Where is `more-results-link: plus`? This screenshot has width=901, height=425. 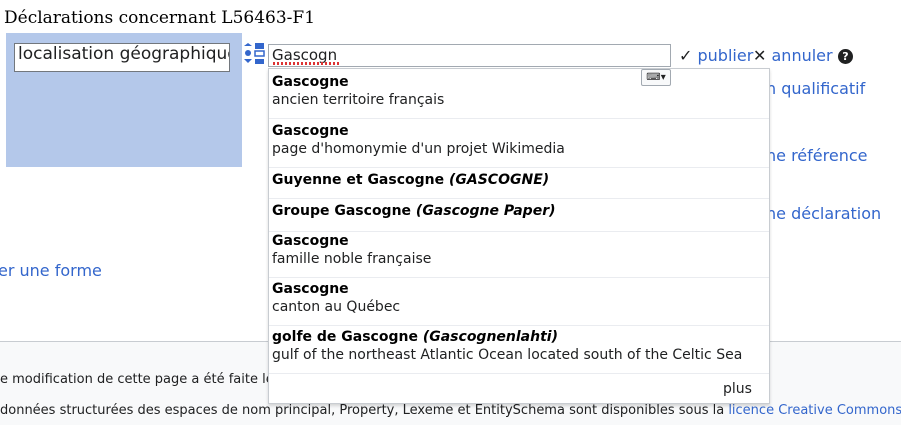 more-results-link: plus is located at coordinates (737, 389).